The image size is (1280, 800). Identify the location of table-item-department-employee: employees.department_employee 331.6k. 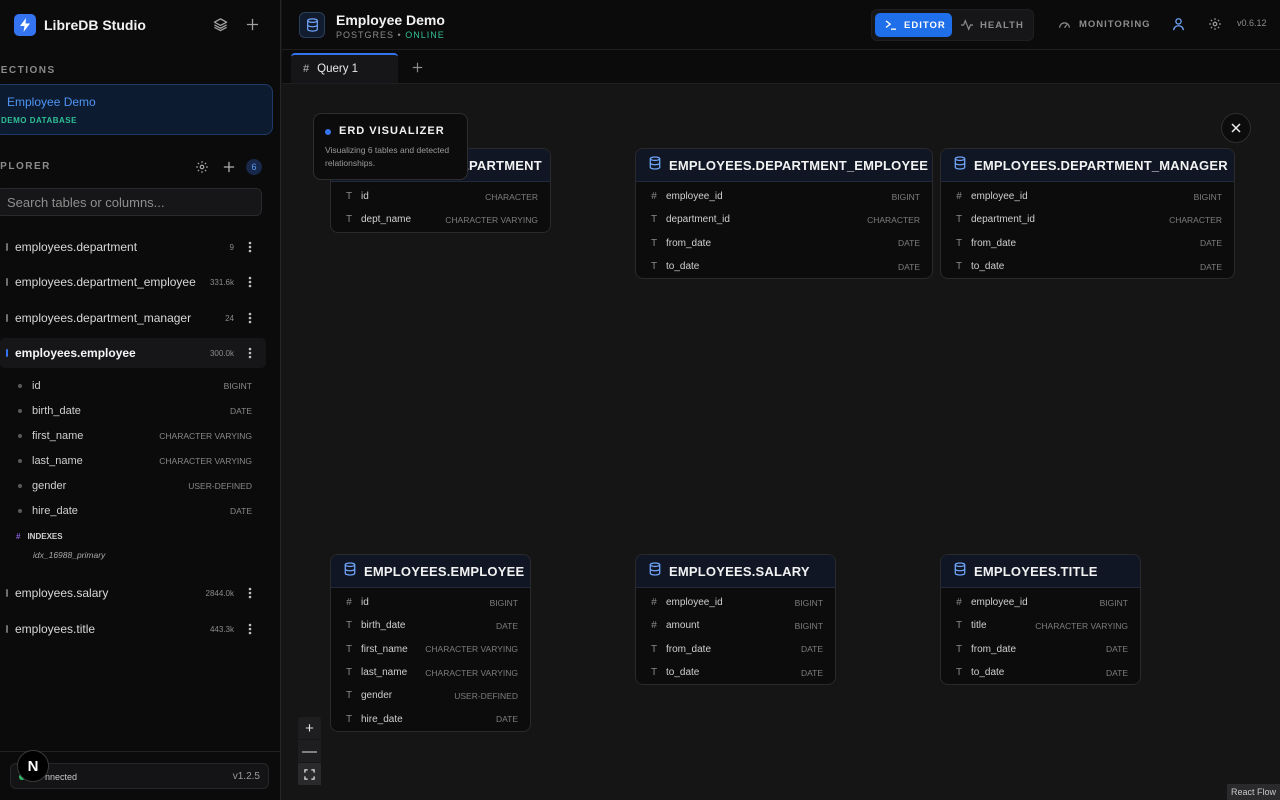
(133, 282).